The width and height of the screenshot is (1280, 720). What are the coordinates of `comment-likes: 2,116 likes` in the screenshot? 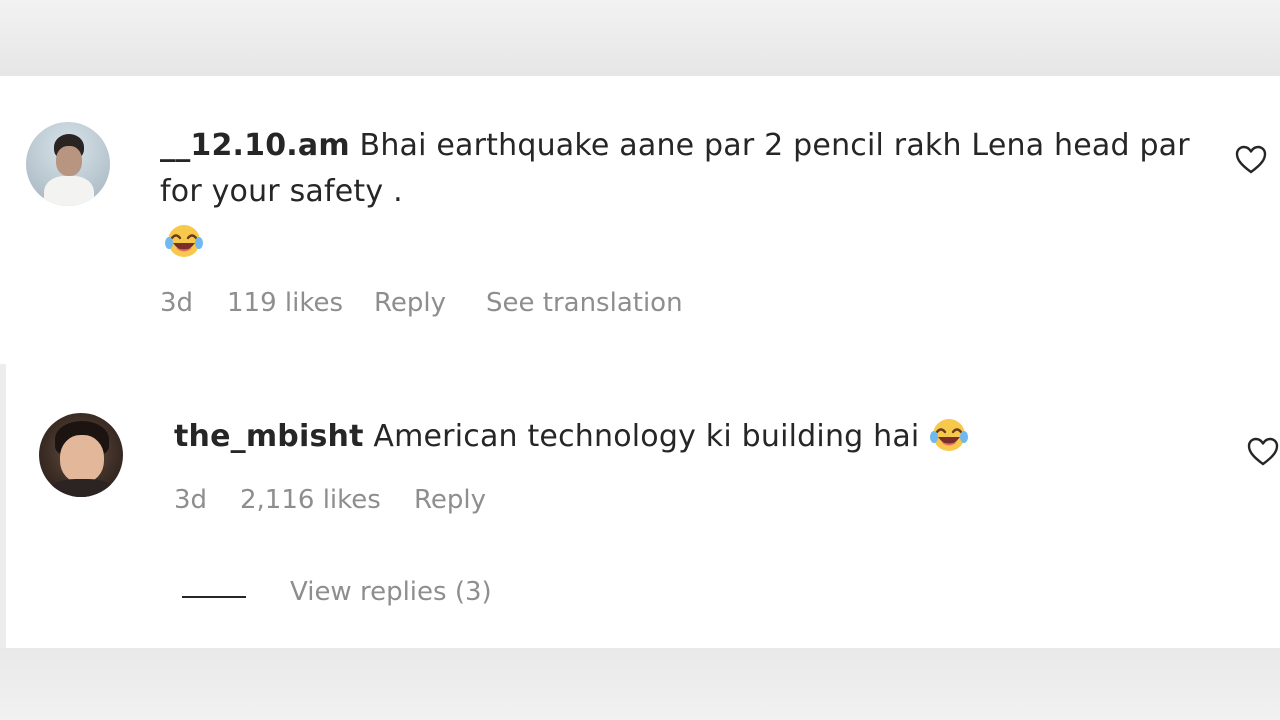 It's located at (310, 500).